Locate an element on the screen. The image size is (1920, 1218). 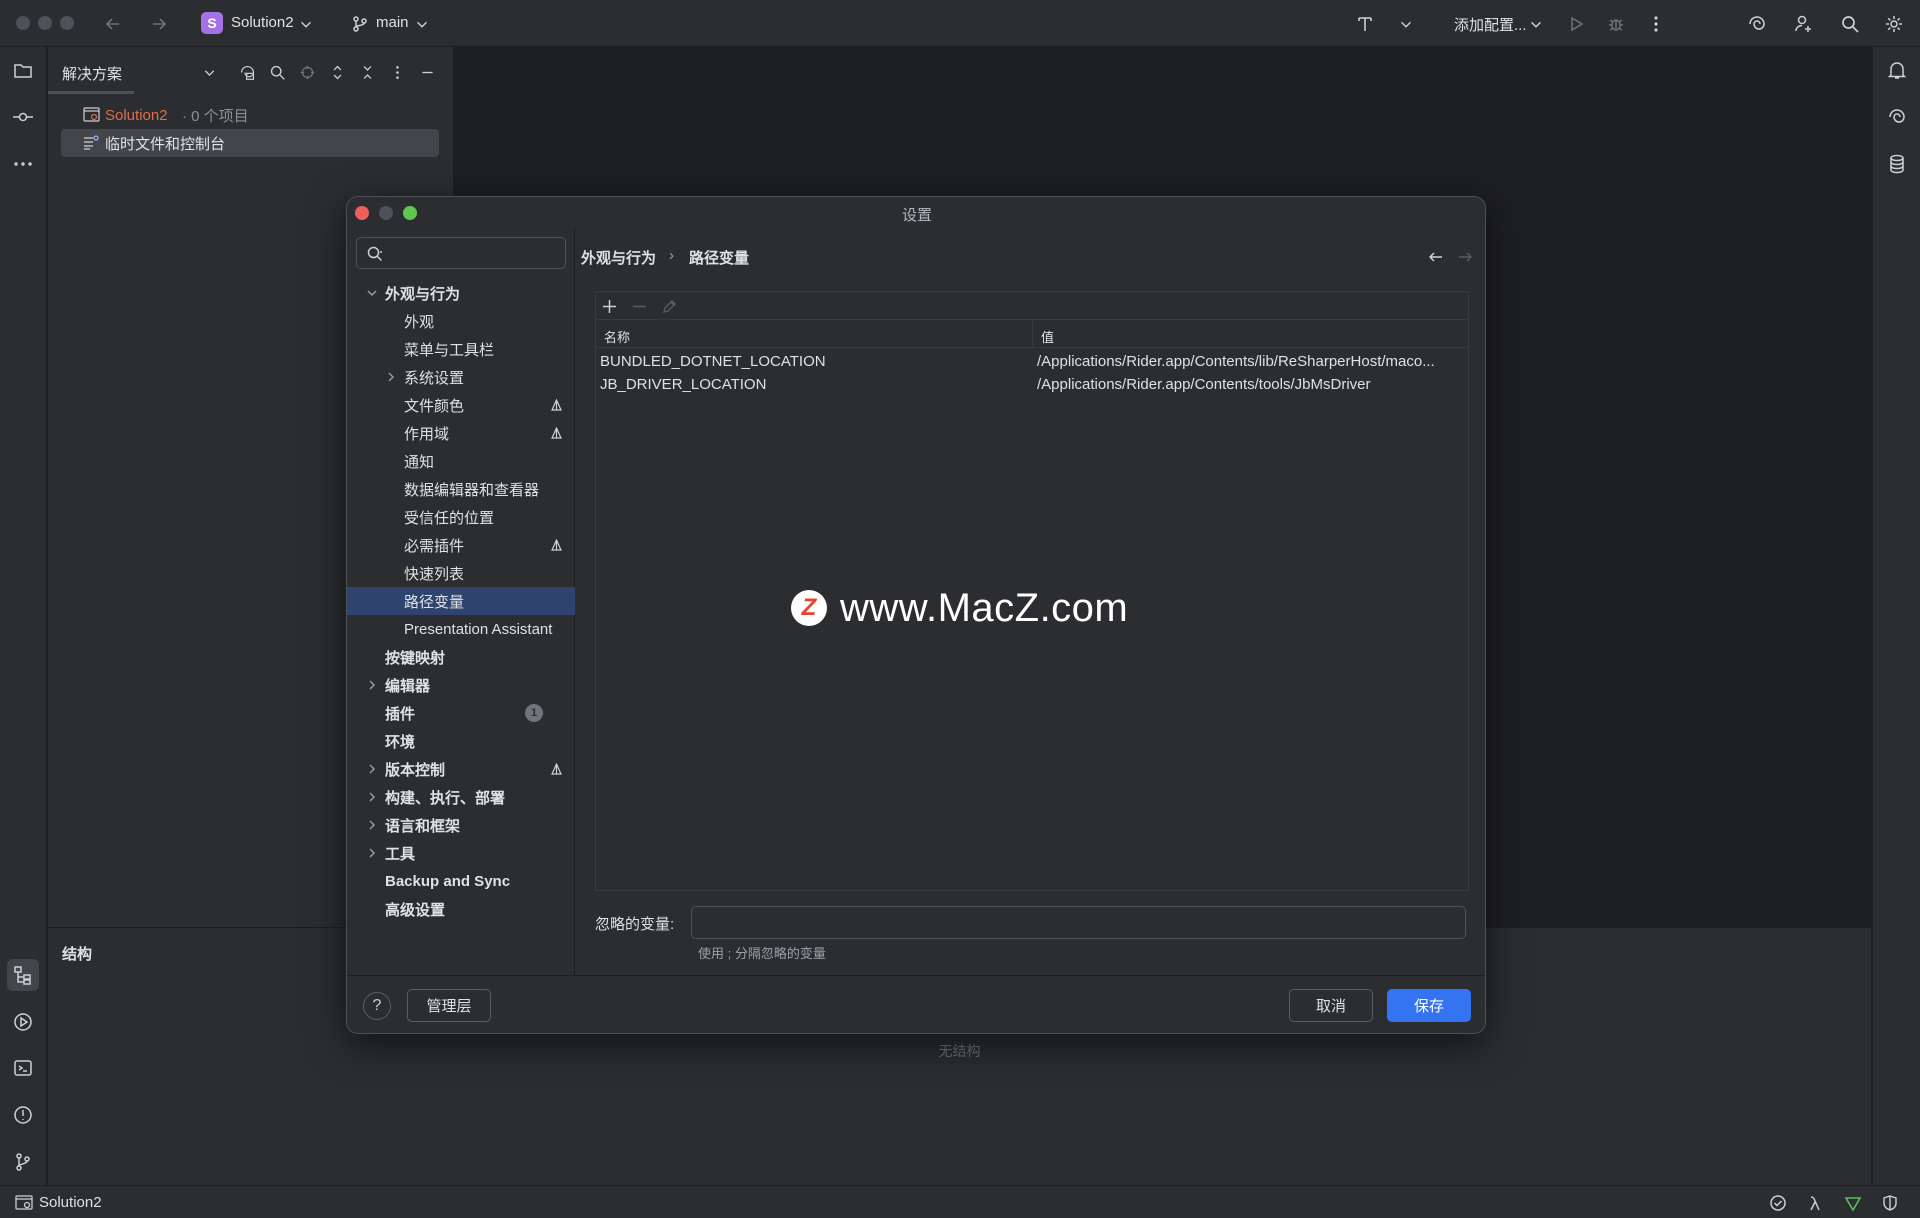
settings-nav-item: 构建、执行、部署 is located at coordinates (461, 797).